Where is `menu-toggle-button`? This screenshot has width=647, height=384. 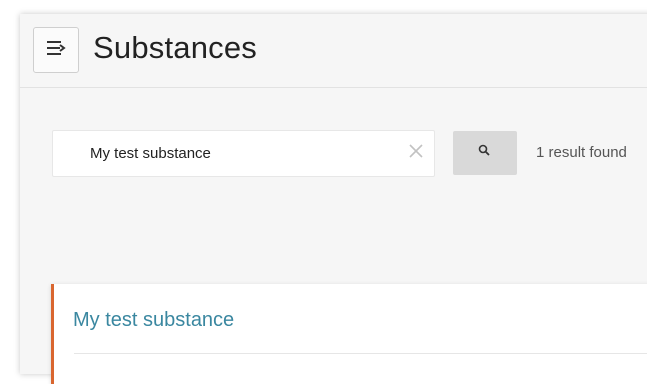 menu-toggle-button is located at coordinates (56, 50).